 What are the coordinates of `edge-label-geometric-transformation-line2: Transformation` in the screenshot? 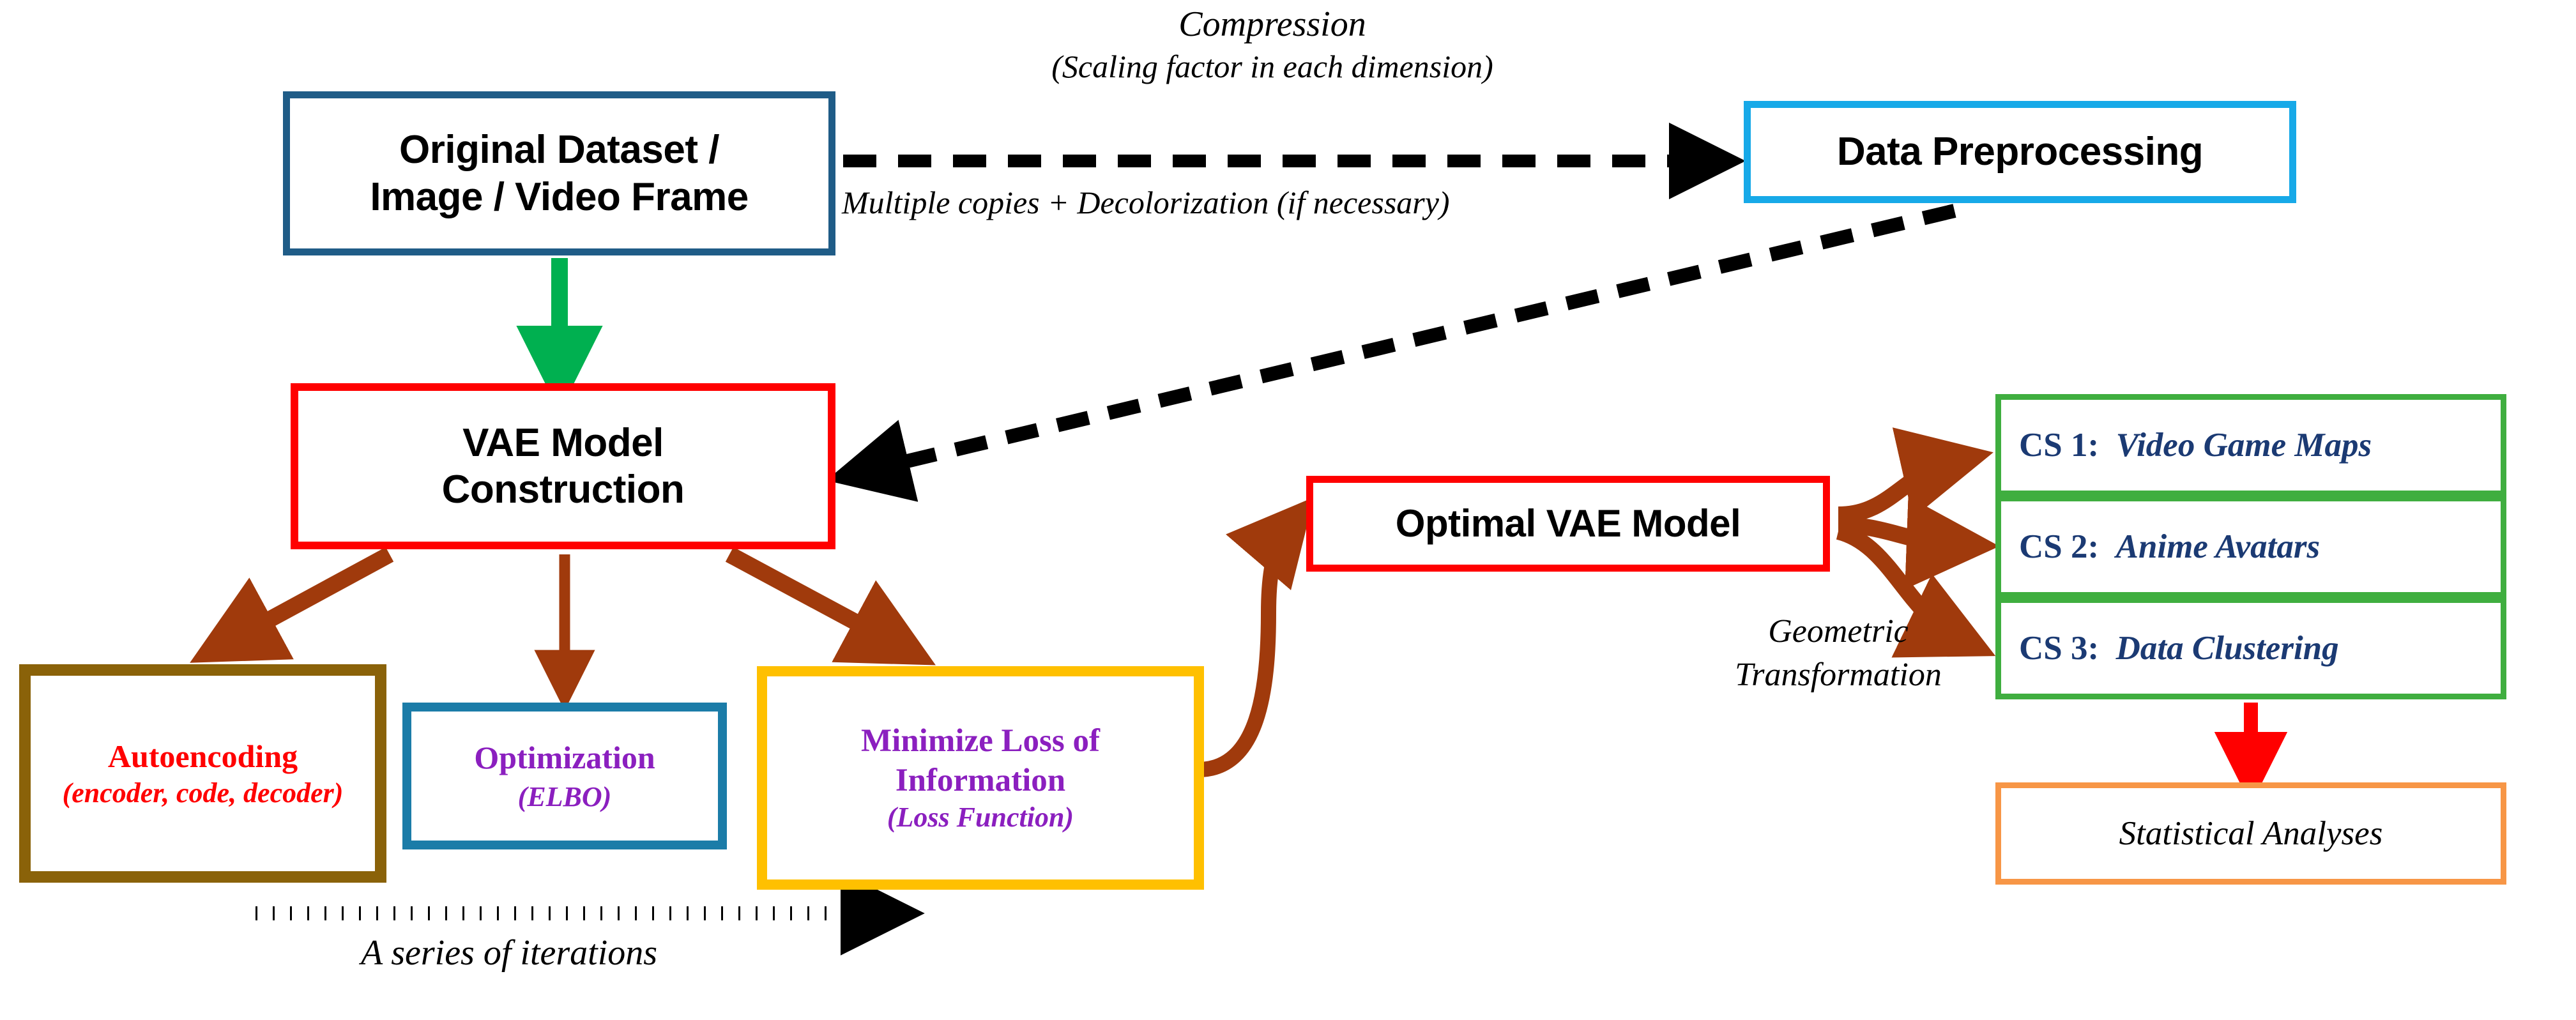 It's located at (1838, 674).